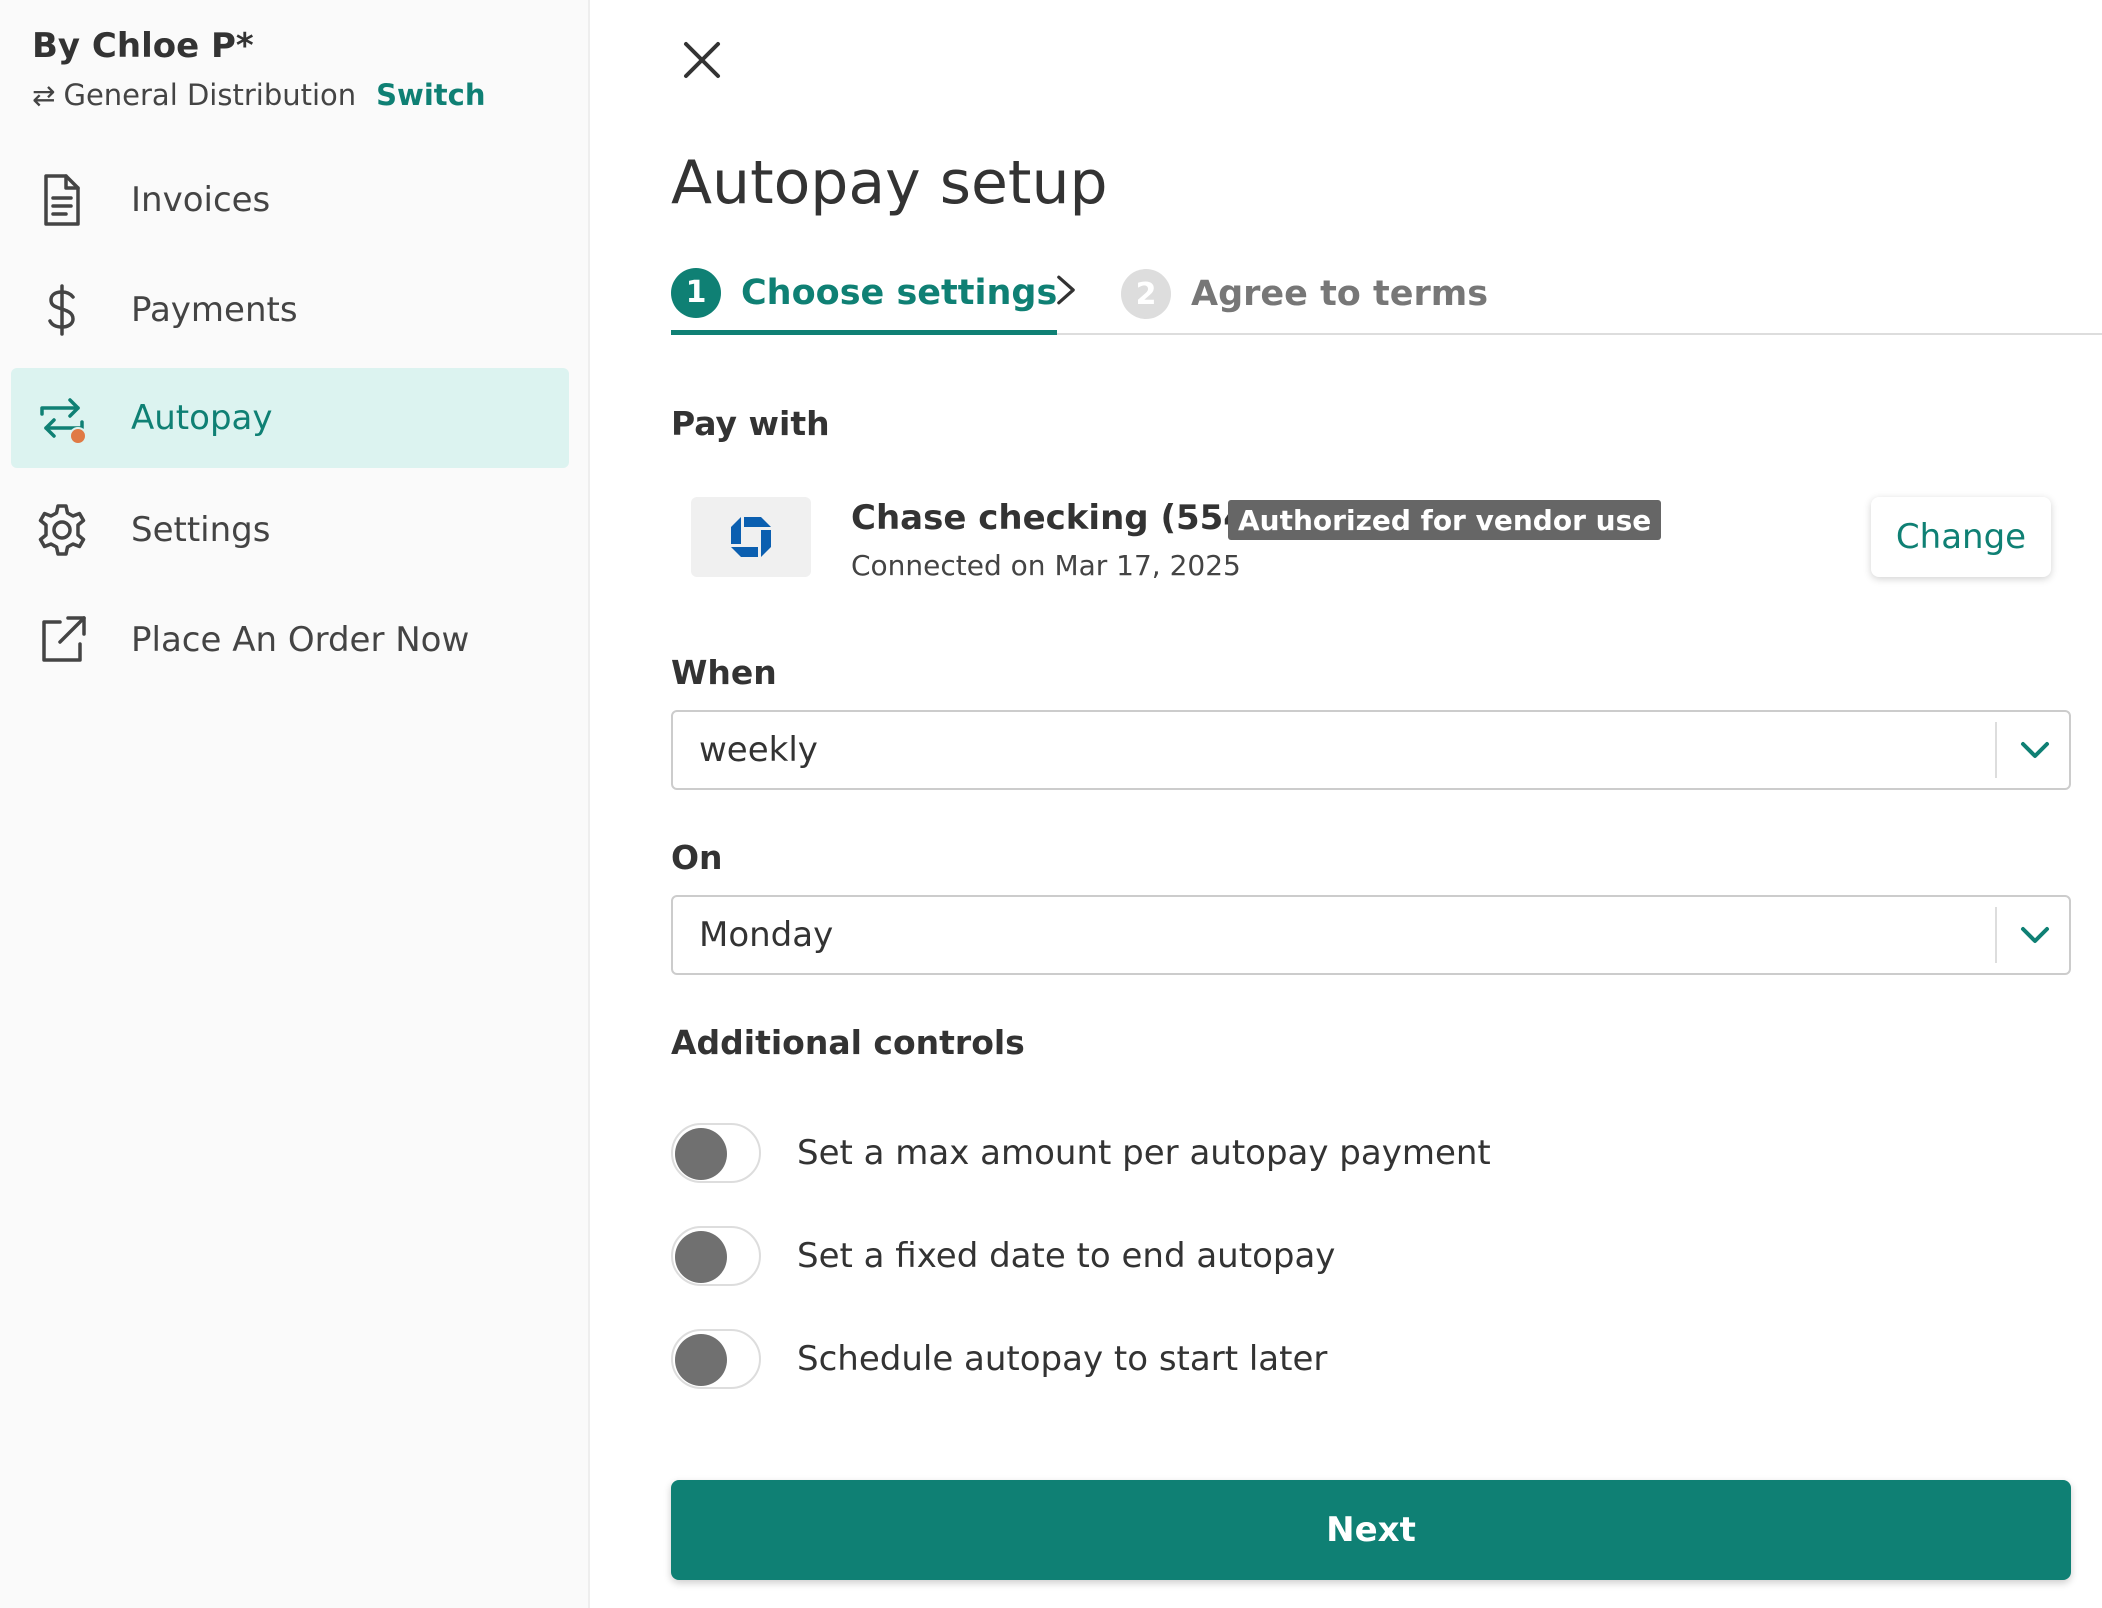 The width and height of the screenshot is (2102, 1608). Describe the element at coordinates (300, 640) in the screenshot. I see `sidebar-item-label: Place An Order Now` at that location.